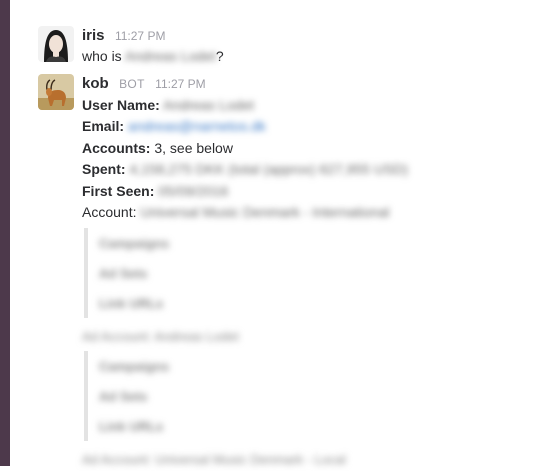  I want to click on field-value: 3, see below, so click(193, 147).